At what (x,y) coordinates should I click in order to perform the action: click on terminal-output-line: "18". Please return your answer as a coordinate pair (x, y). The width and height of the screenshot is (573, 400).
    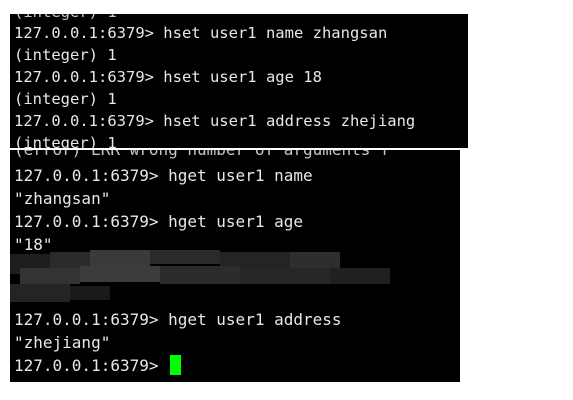
    Looking at the image, I should click on (33, 244).